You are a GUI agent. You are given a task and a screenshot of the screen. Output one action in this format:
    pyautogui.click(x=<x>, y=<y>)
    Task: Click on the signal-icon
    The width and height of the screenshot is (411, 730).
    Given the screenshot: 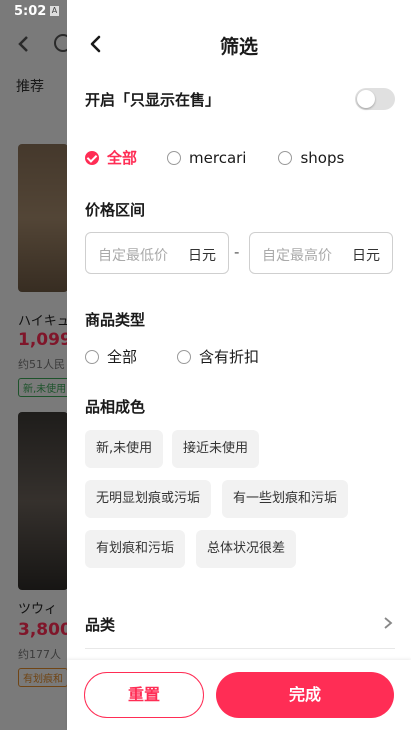 What is the action you would take?
    pyautogui.click(x=383, y=11)
    